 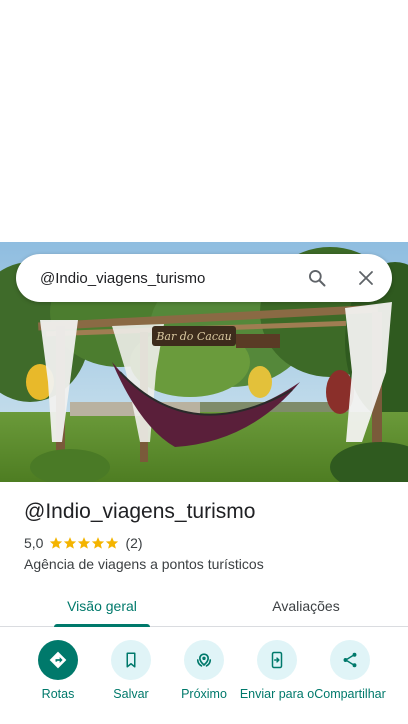 What do you see at coordinates (350, 670) in the screenshot?
I see `share-button: Compartilhar` at bounding box center [350, 670].